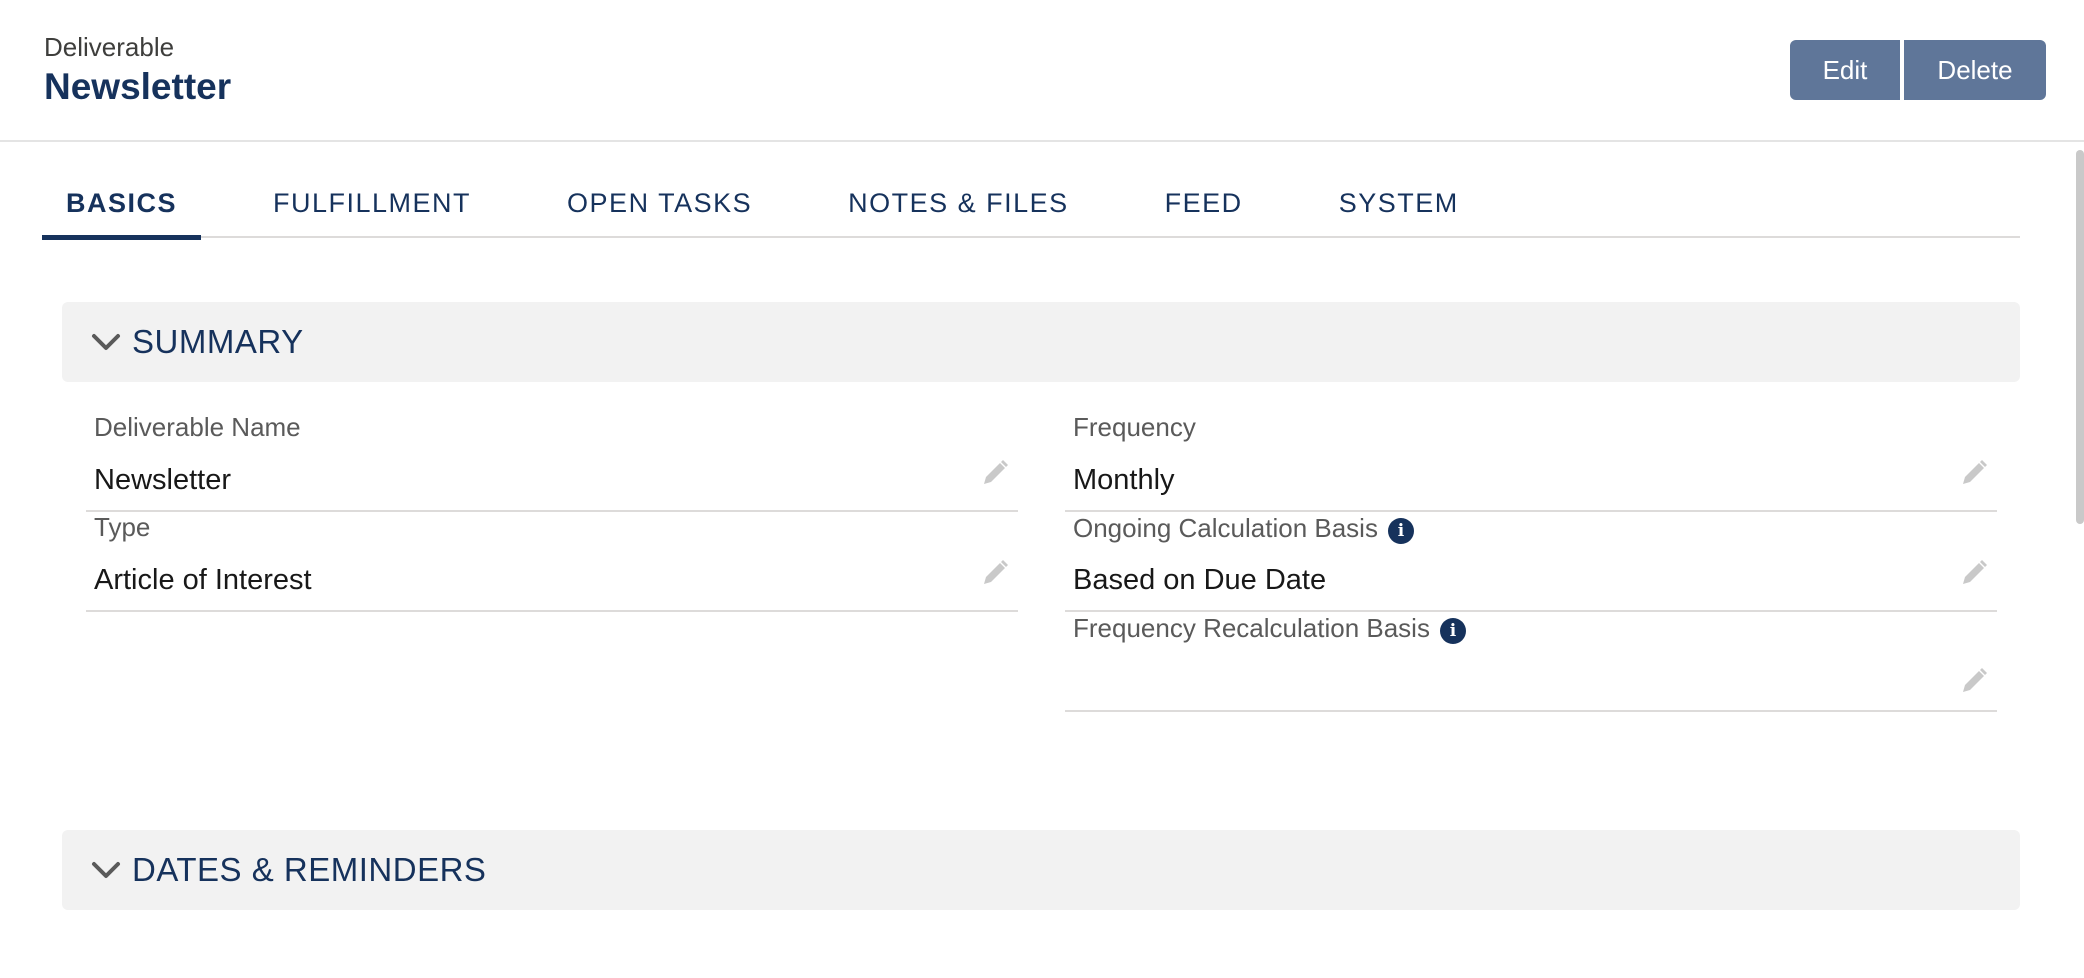 This screenshot has height=978, width=2084. I want to click on section-title: SUMMARY, so click(218, 341).